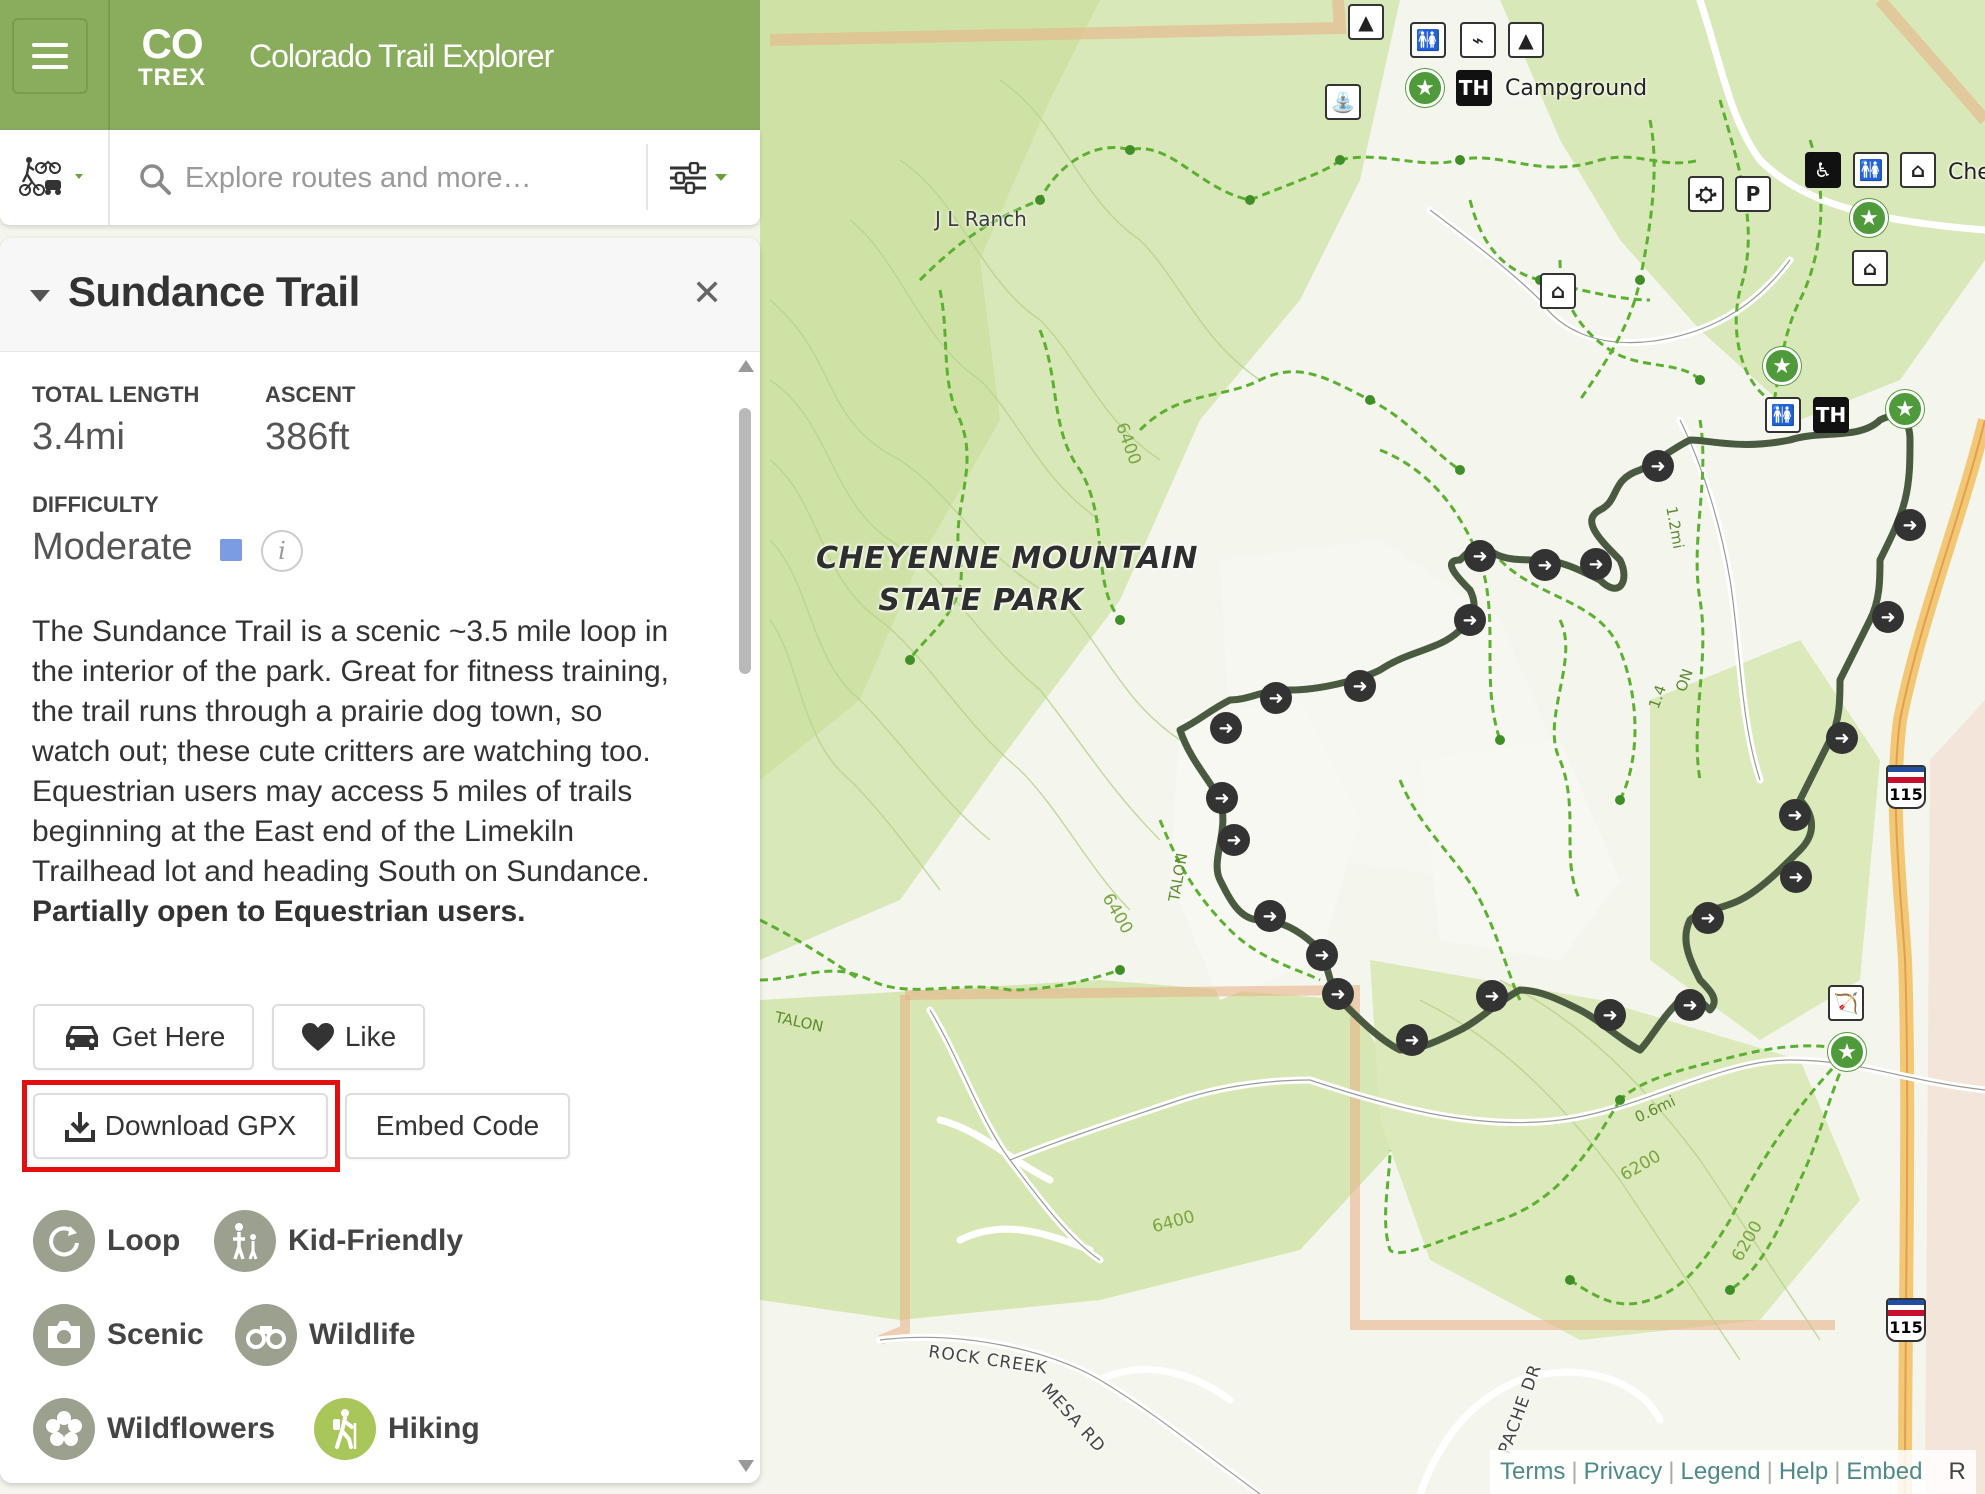 The width and height of the screenshot is (1985, 1494). What do you see at coordinates (745, 541) in the screenshot?
I see `scroll-thumb` at bounding box center [745, 541].